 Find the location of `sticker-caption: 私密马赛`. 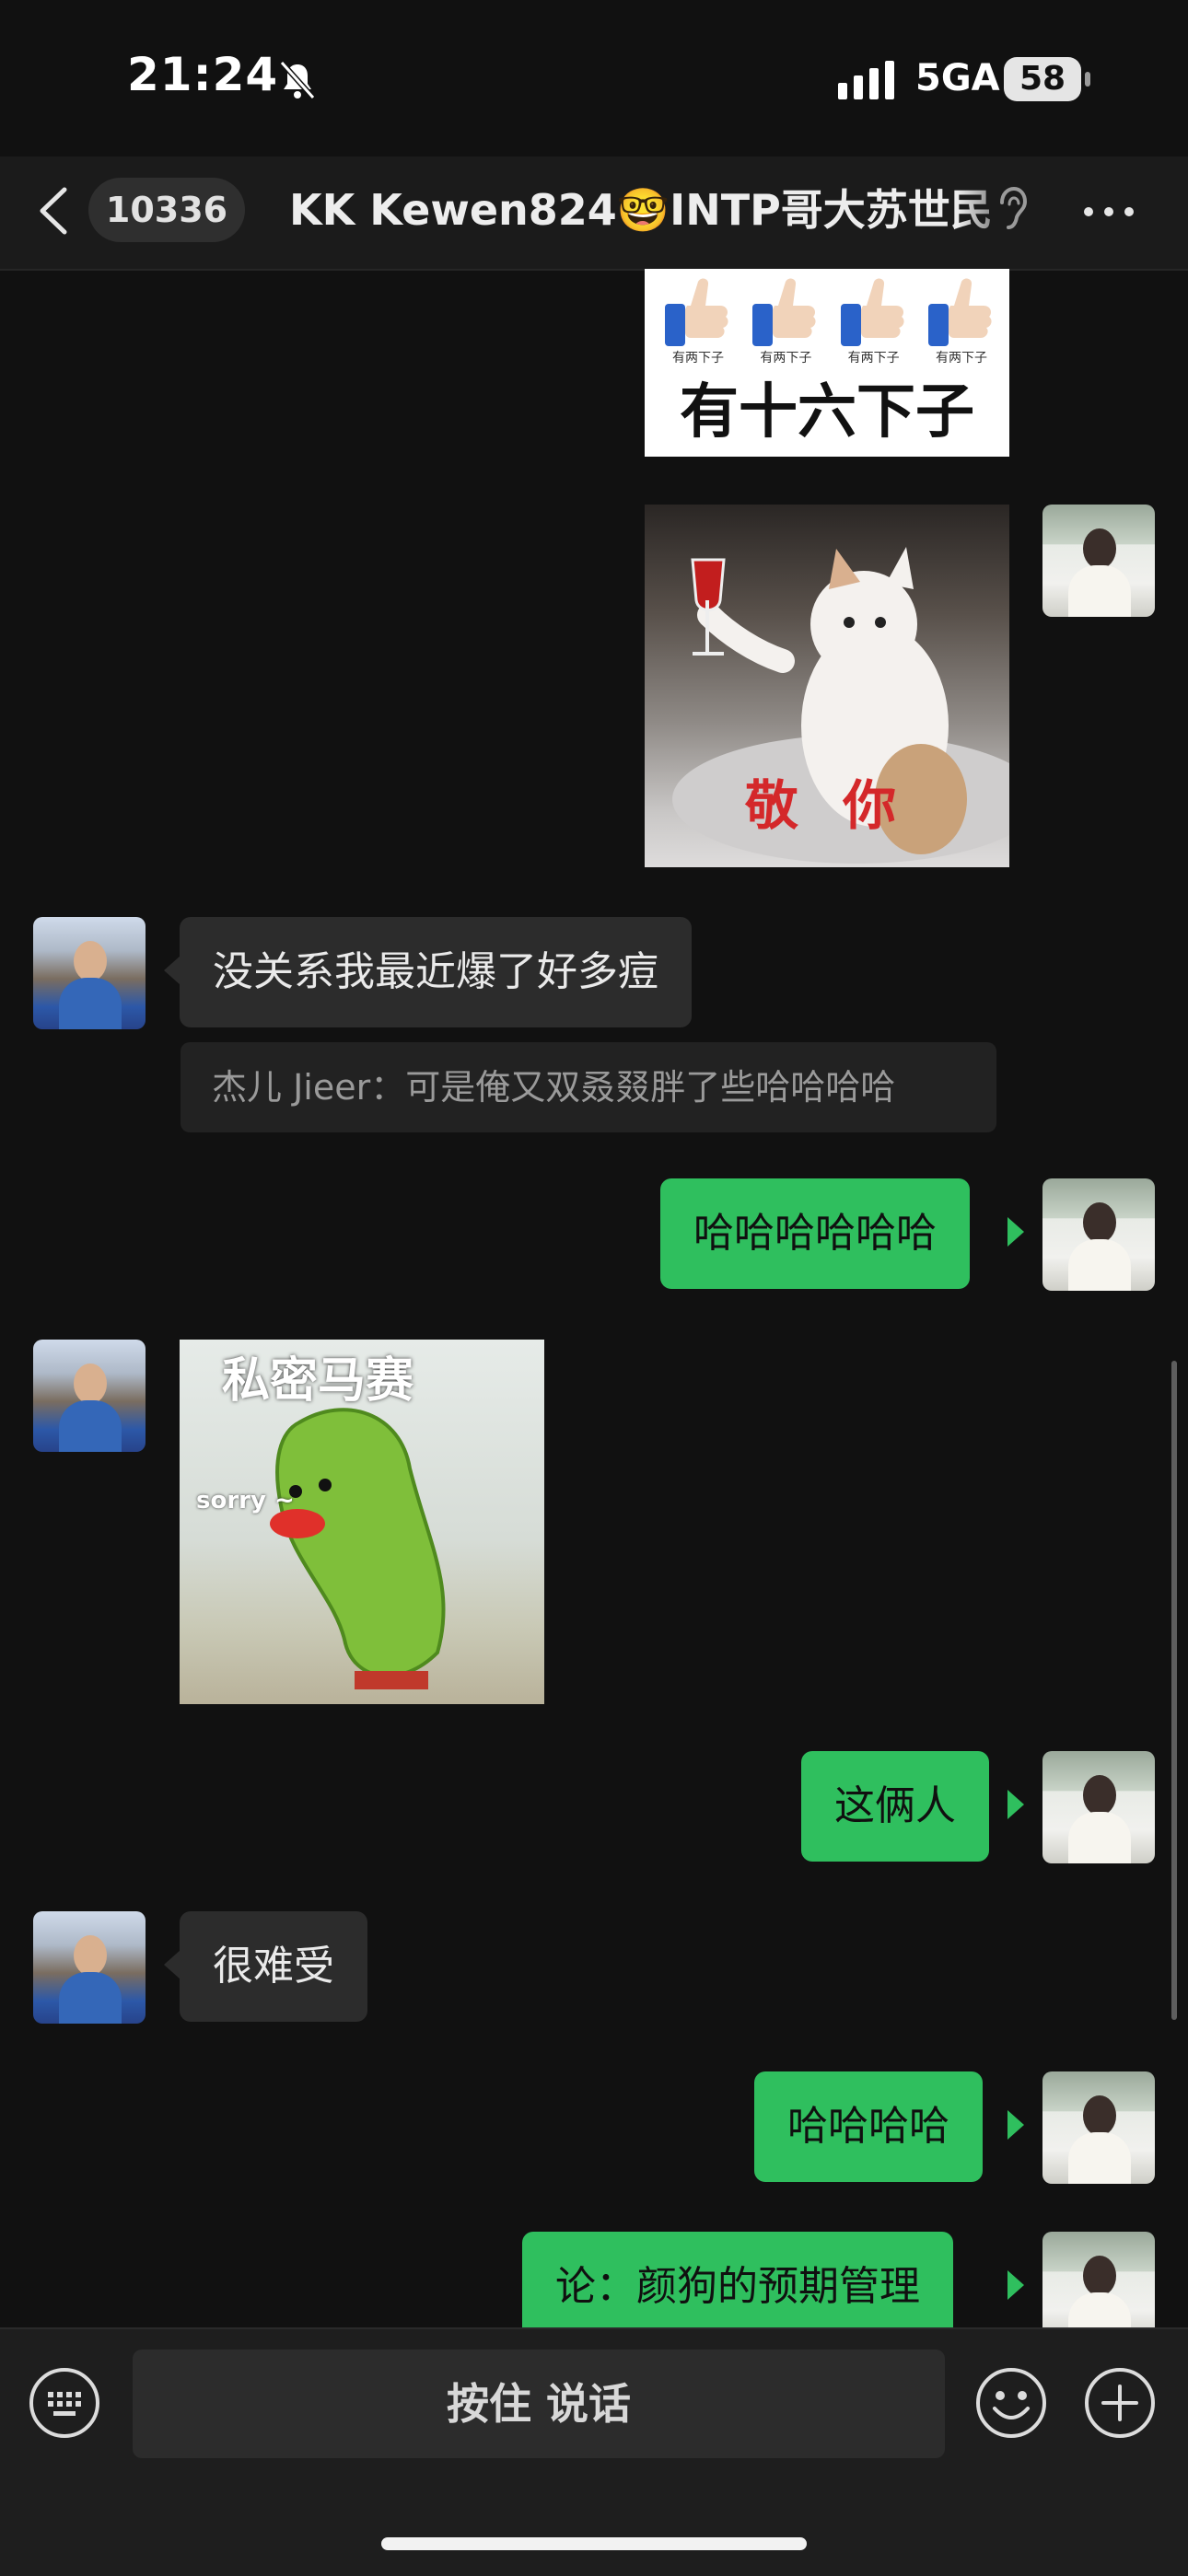

sticker-caption: 私密马赛 is located at coordinates (317, 1381).